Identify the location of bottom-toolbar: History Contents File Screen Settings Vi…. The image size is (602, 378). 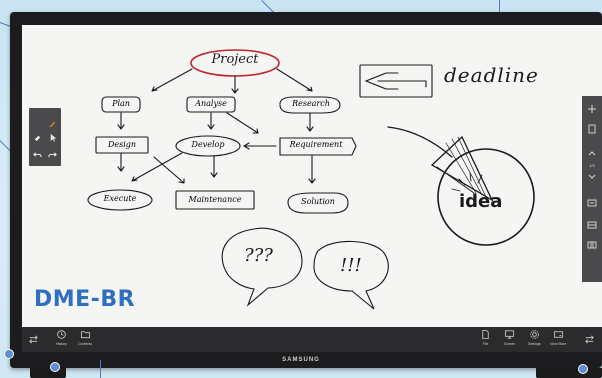
(312, 339).